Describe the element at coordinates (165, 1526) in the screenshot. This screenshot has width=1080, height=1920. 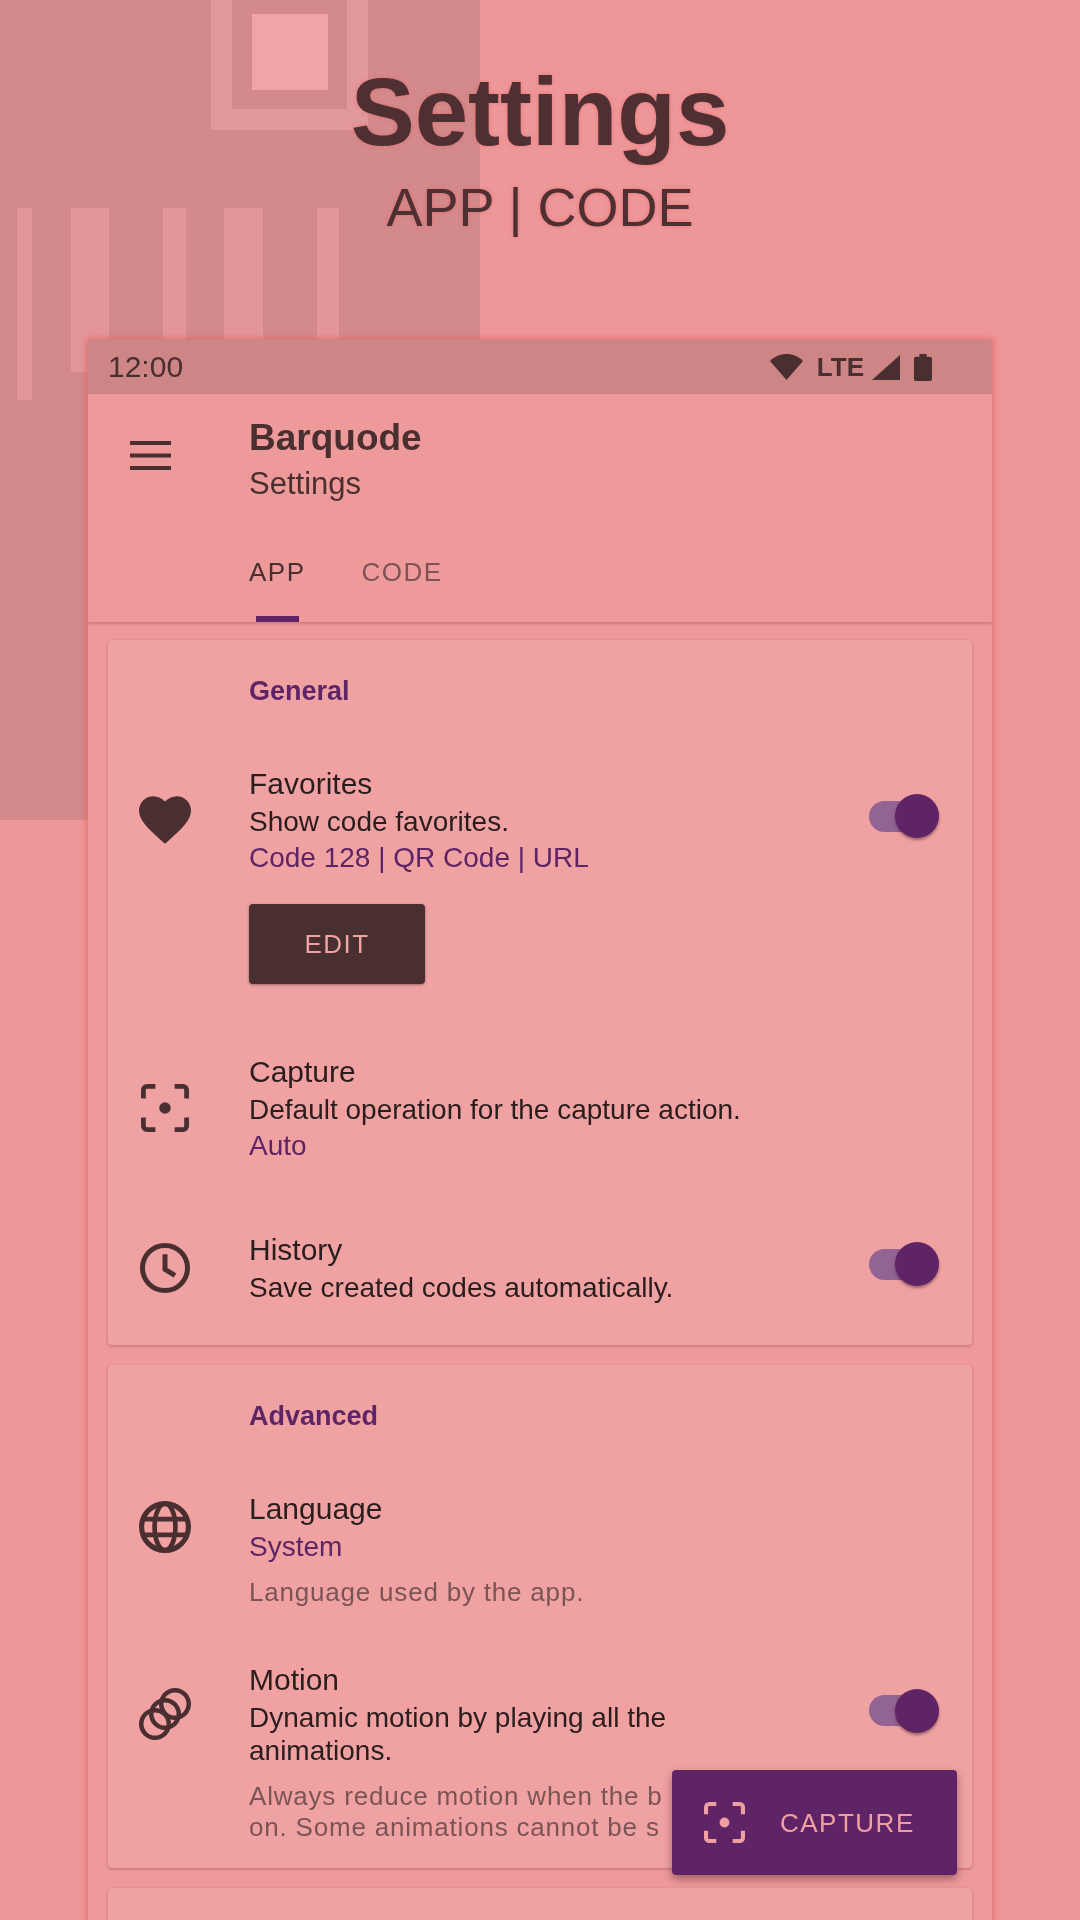
I see `globe-icon` at that location.